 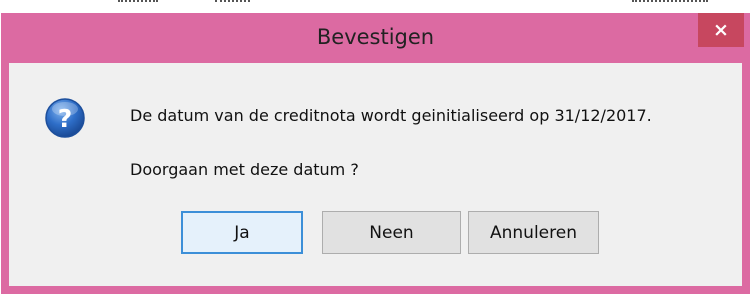 I want to click on question-text: Doorgaan met deze datum ?, so click(x=244, y=169).